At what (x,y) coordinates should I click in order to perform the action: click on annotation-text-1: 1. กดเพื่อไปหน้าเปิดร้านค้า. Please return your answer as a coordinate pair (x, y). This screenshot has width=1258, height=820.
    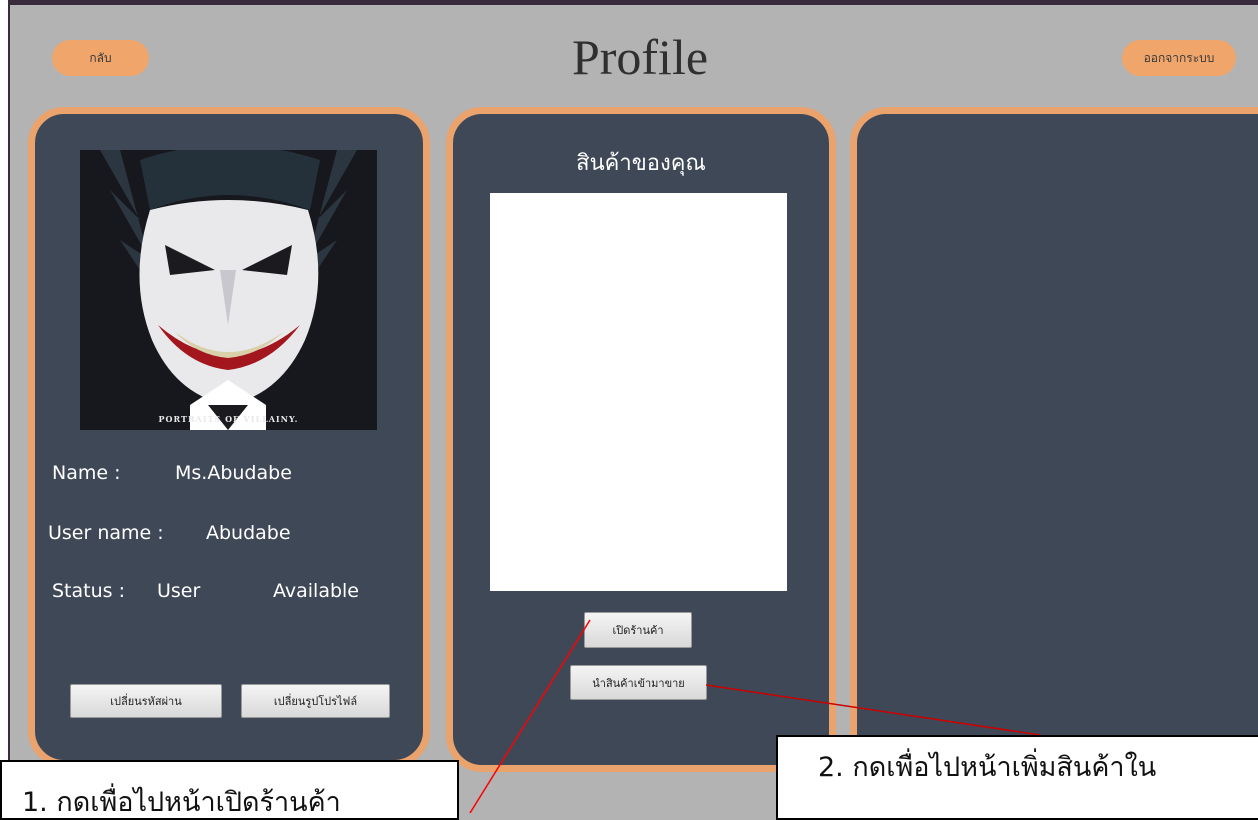
    Looking at the image, I should click on (181, 802).